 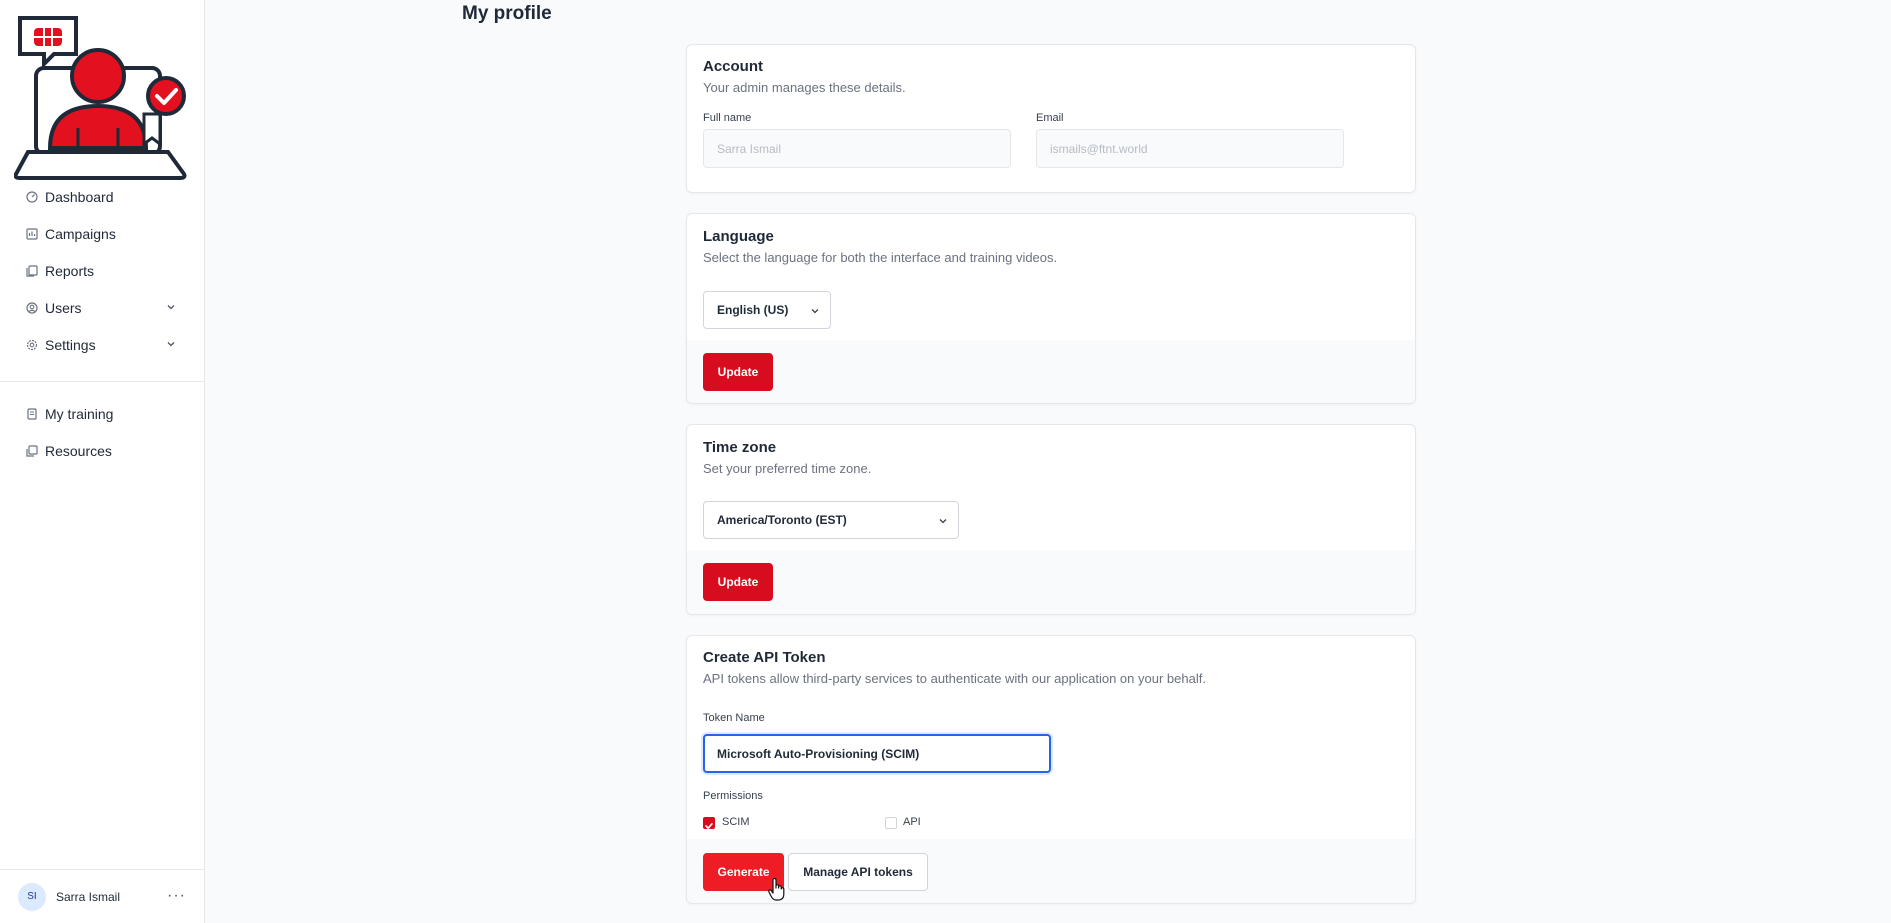 I want to click on sidebar-item-users: Users, so click(x=102, y=307).